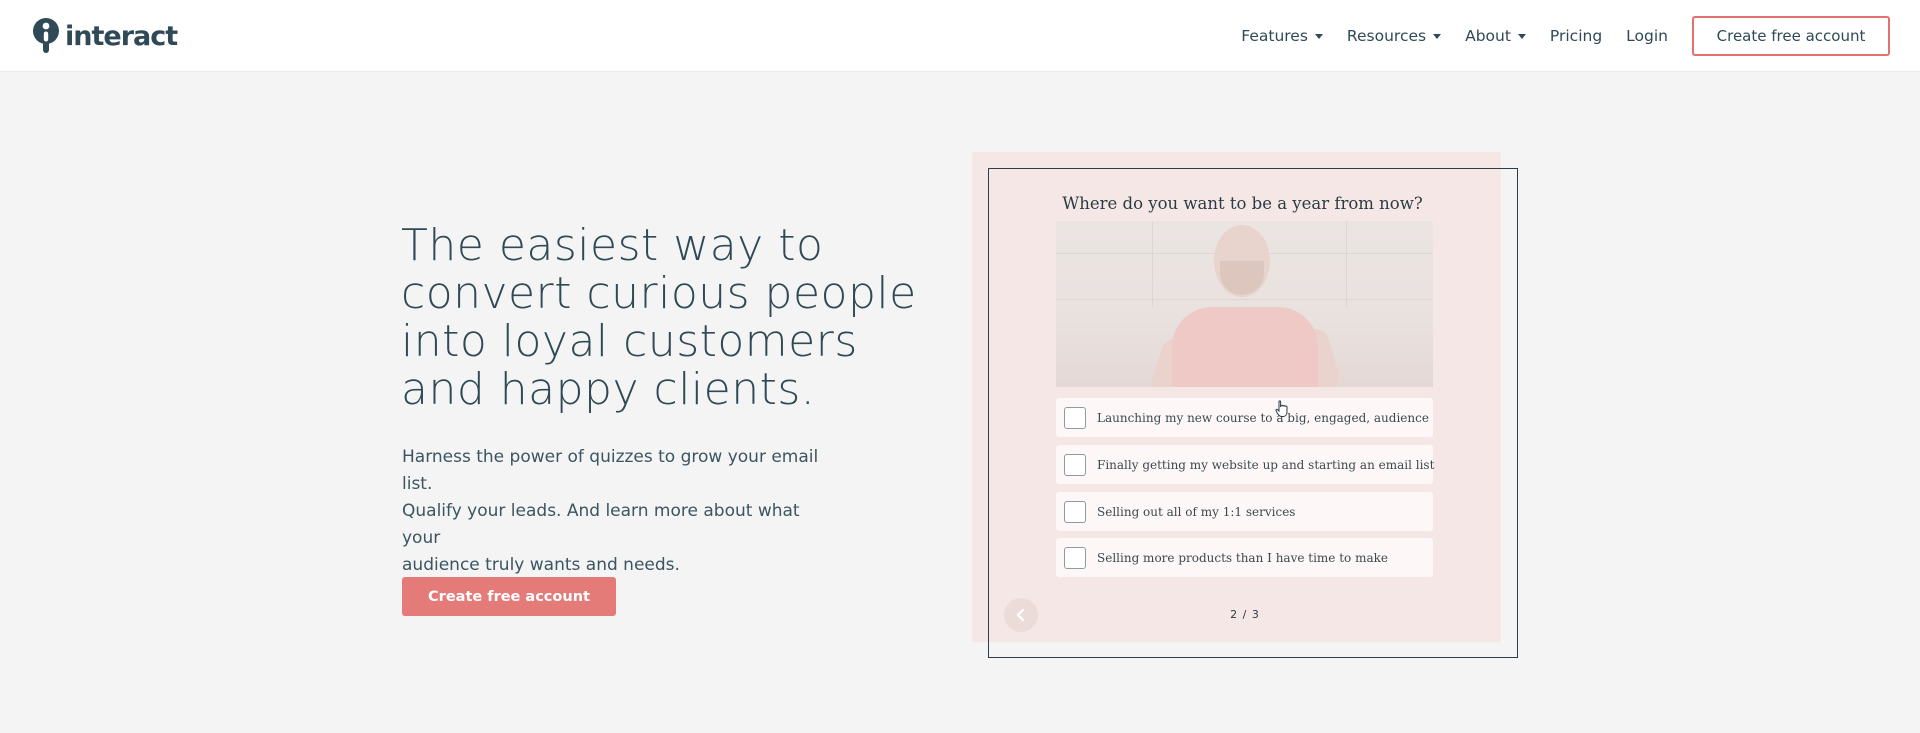 This screenshot has height=733, width=1920. I want to click on hero-title-line: and happy clients., so click(608, 389).